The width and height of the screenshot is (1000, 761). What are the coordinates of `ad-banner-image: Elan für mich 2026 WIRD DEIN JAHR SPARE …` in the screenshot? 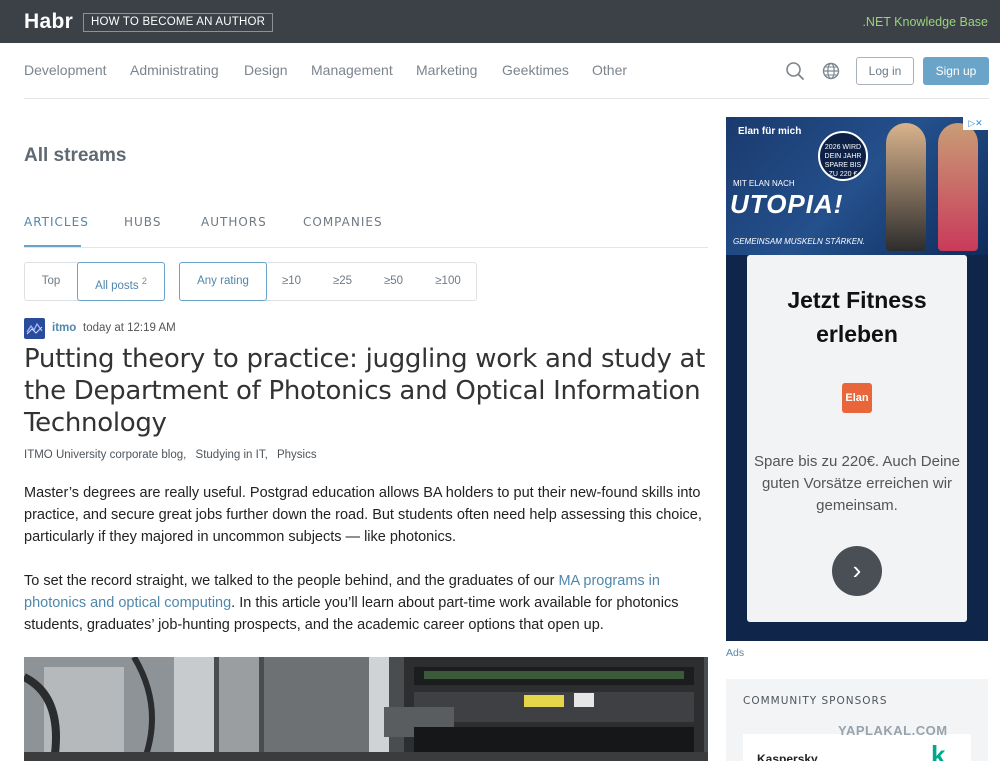 It's located at (857, 186).